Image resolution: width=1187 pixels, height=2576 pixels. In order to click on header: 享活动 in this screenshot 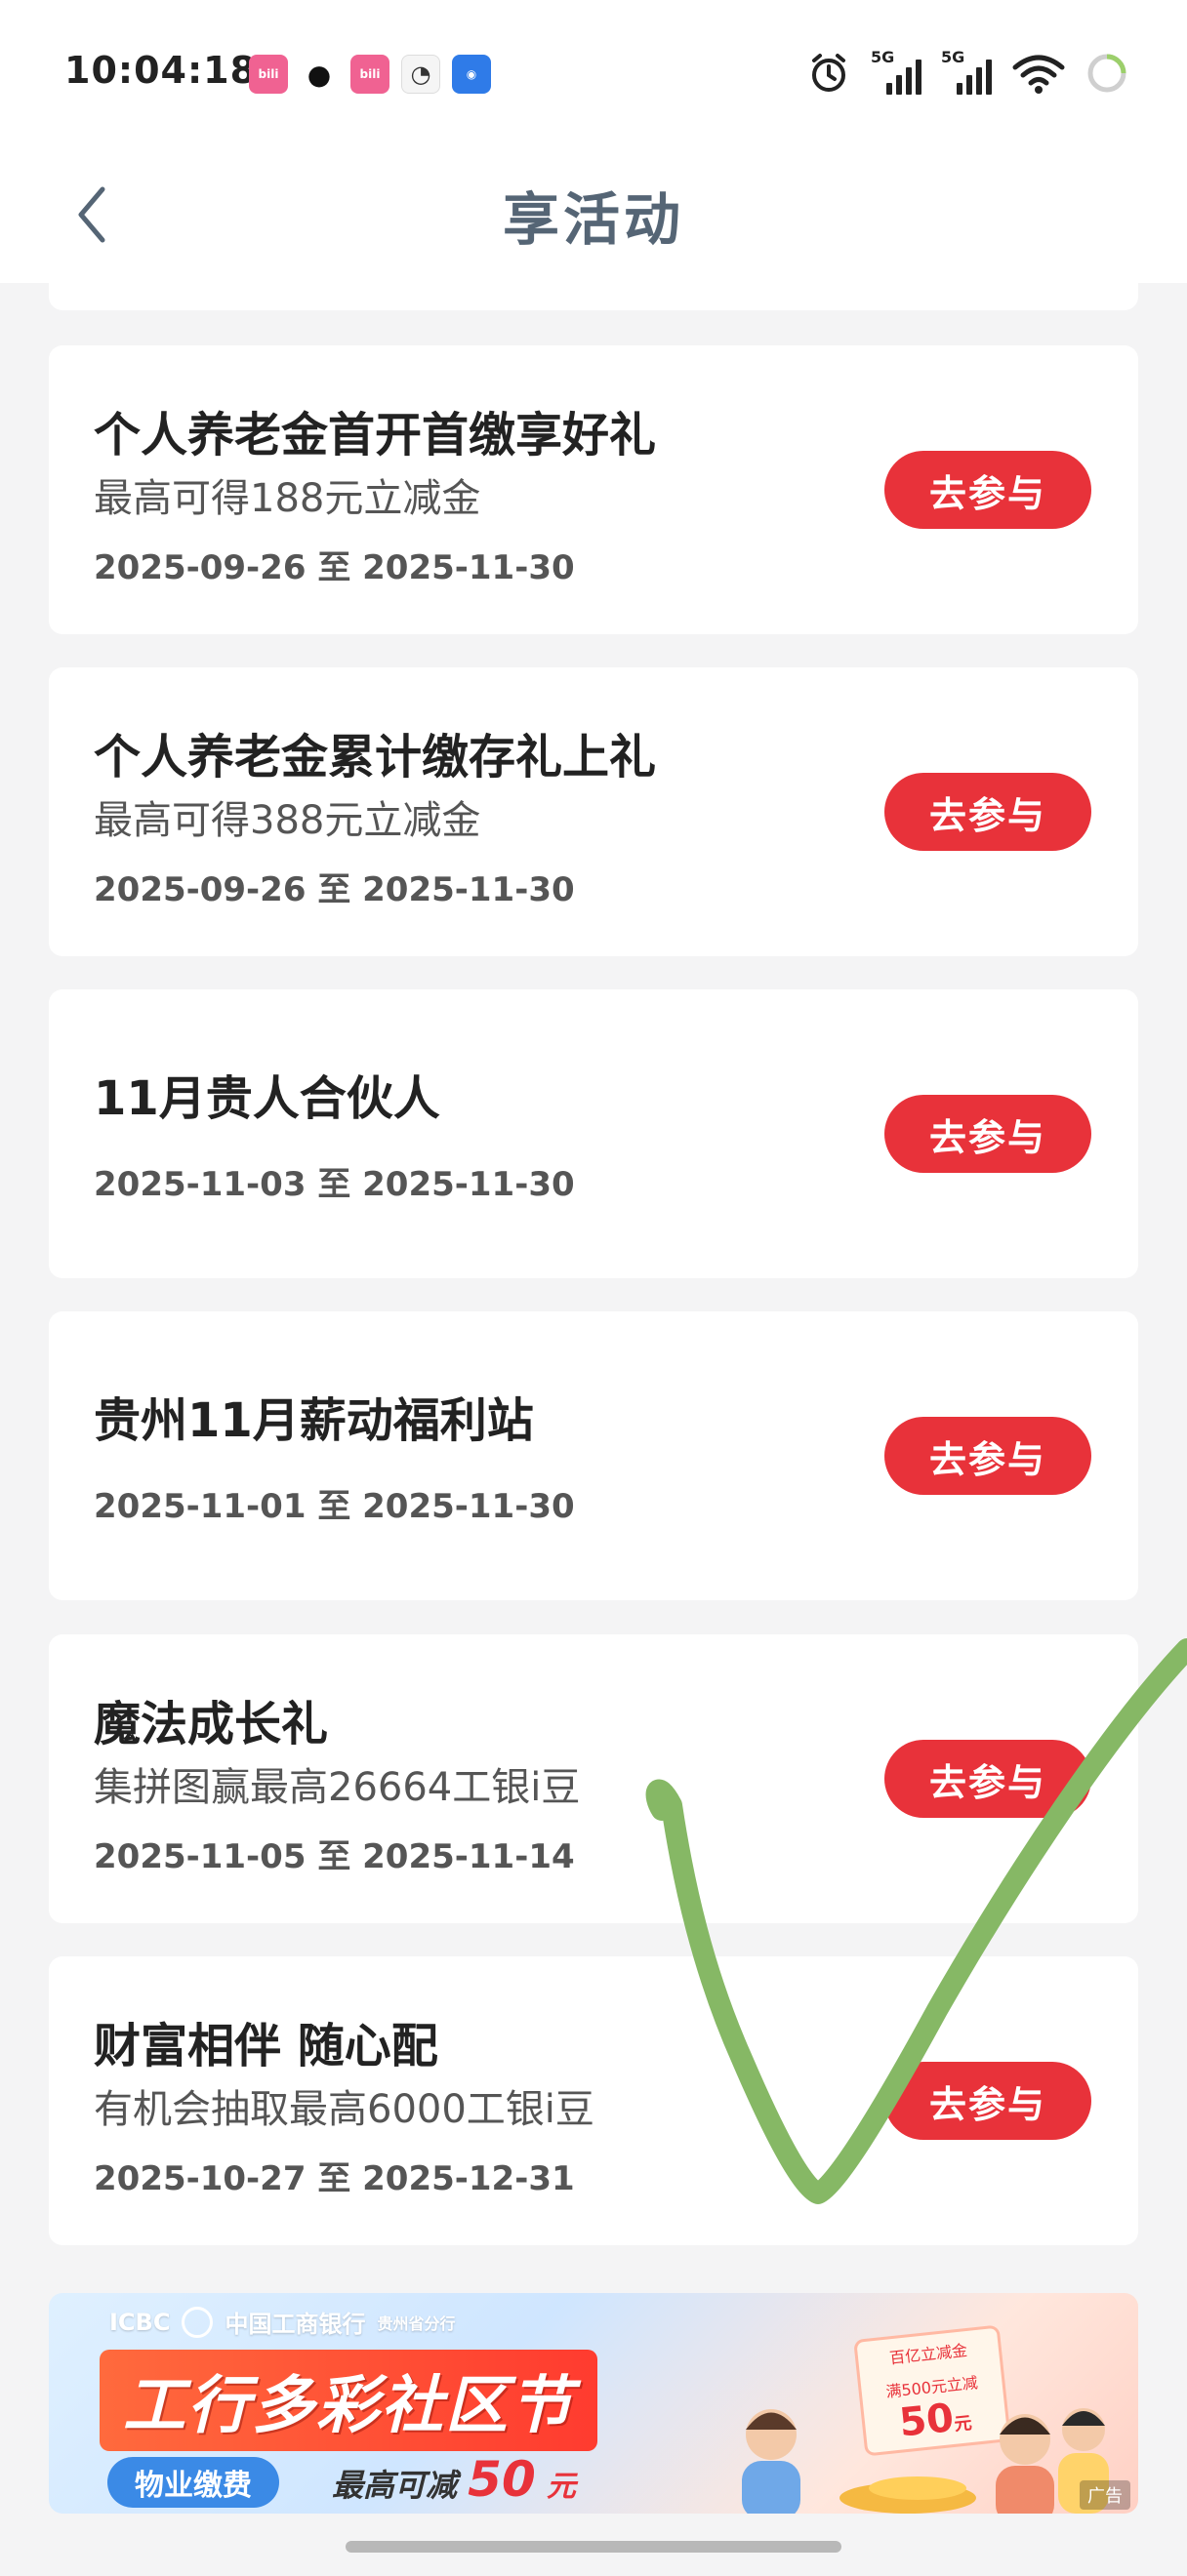, I will do `click(593, 214)`.